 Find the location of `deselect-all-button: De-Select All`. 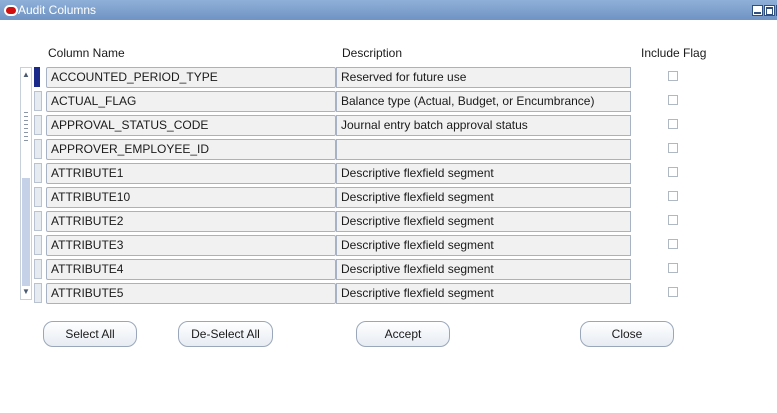

deselect-all-button: De-Select All is located at coordinates (225, 334).